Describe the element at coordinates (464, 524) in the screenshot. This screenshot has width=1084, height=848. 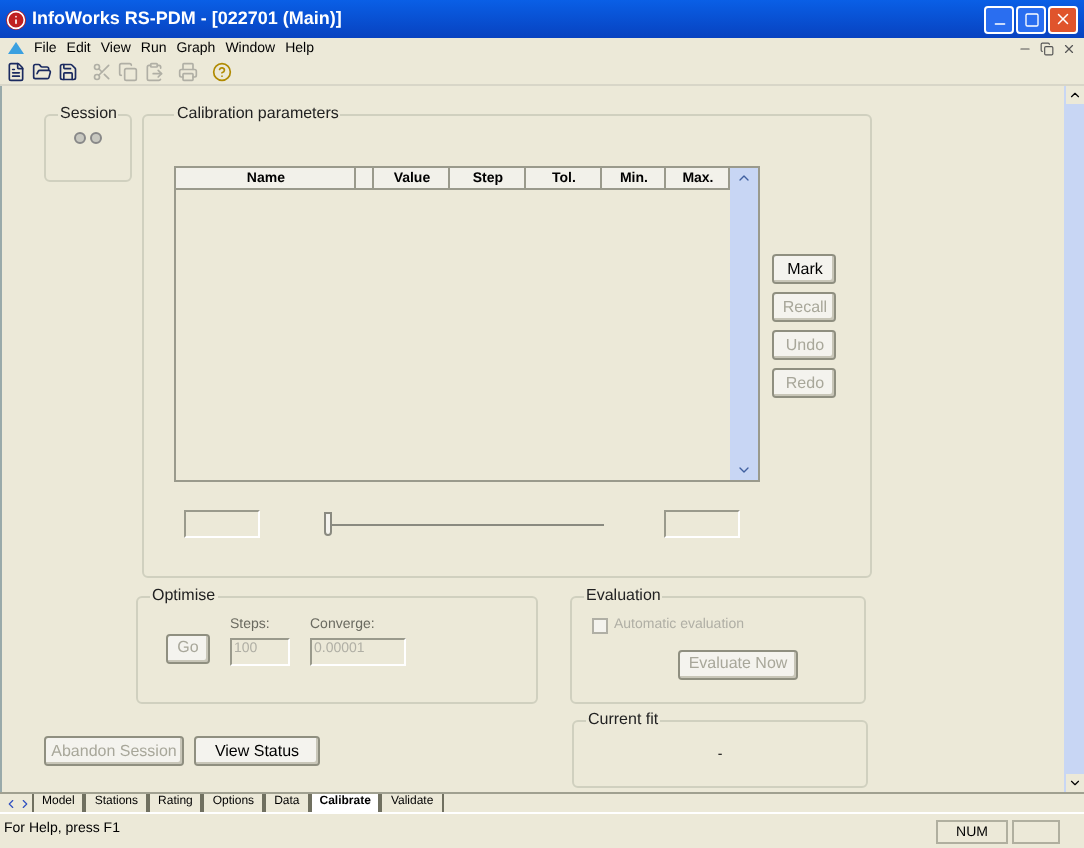
I see `slider-track` at that location.